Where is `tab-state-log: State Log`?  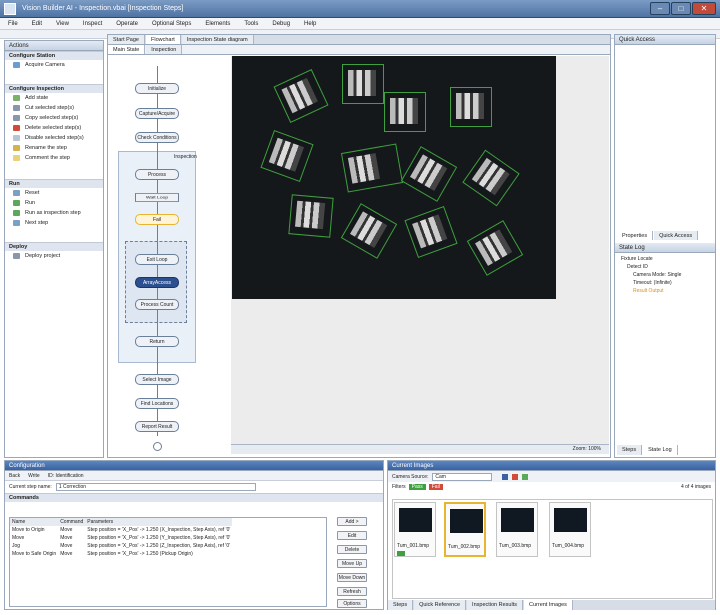 tab-state-log: State Log is located at coordinates (660, 450).